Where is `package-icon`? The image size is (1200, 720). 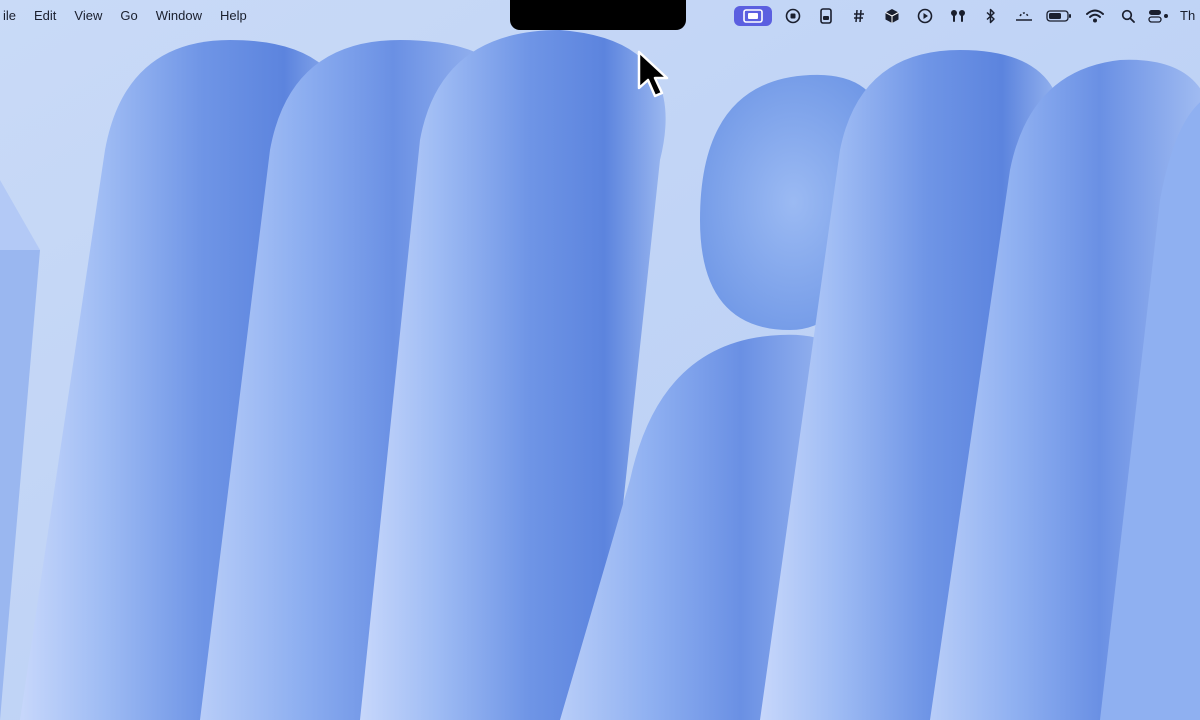
package-icon is located at coordinates (891, 16).